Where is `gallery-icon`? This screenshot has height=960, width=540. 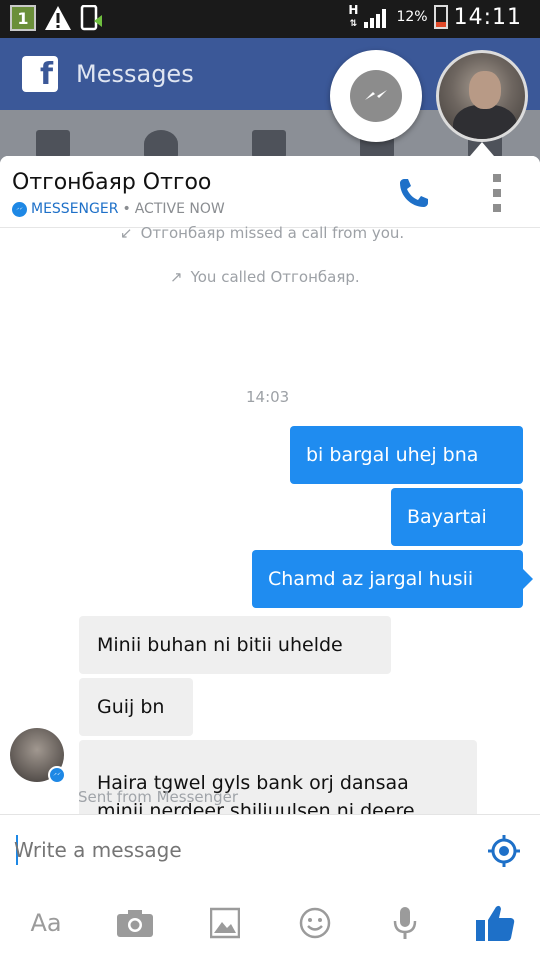
gallery-icon is located at coordinates (225, 923).